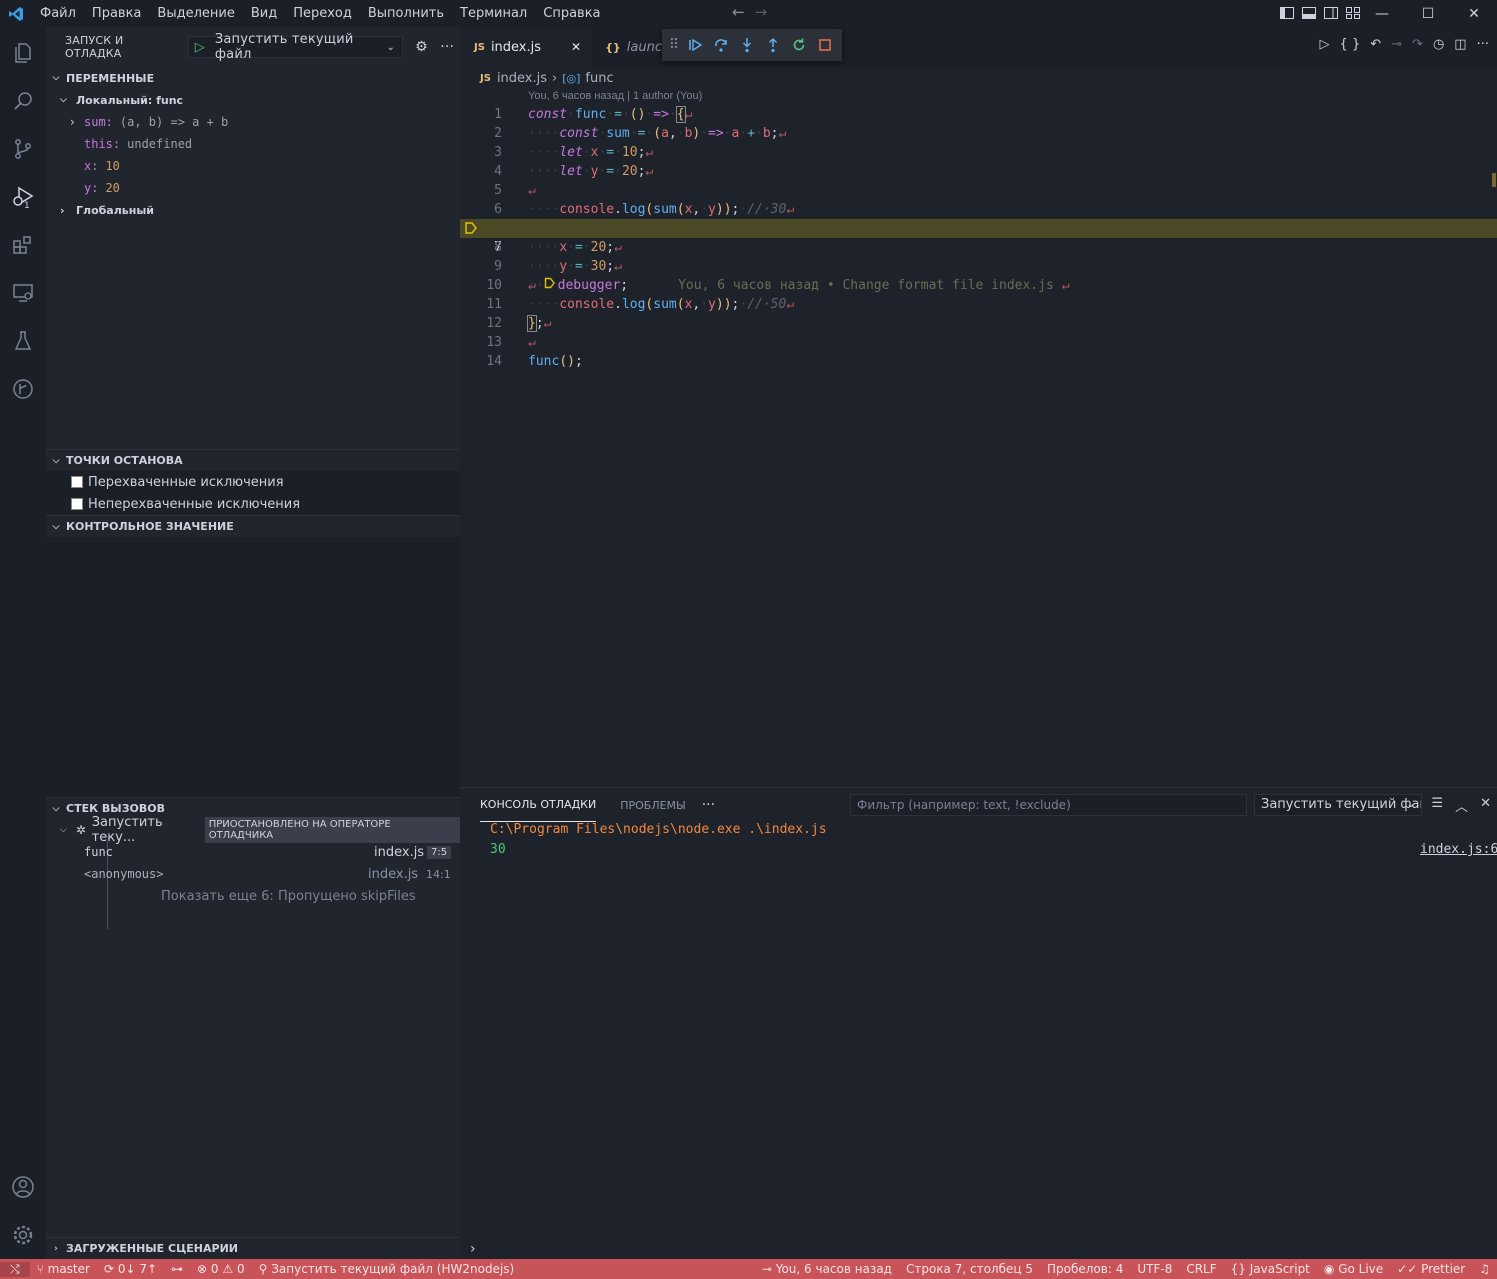 The height and width of the screenshot is (1279, 1497). Describe the element at coordinates (1270, 1269) in the screenshot. I see `language-mode: {} JavaScript` at that location.